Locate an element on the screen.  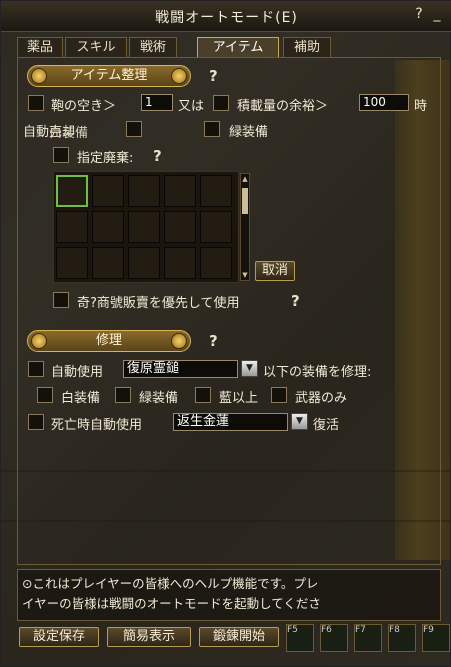
hotkey-slot: F6 is located at coordinates (334, 638).